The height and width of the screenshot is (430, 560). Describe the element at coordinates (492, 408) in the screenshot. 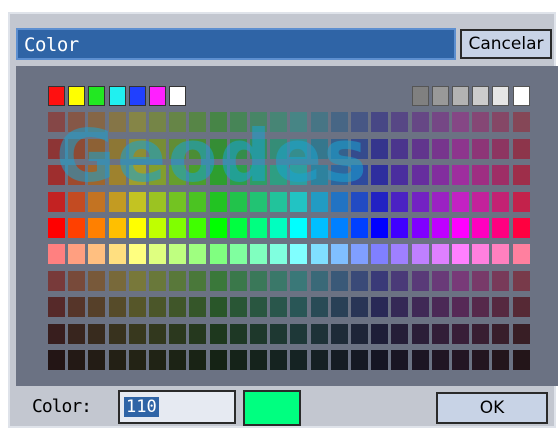

I see `ok-button: OK` at that location.